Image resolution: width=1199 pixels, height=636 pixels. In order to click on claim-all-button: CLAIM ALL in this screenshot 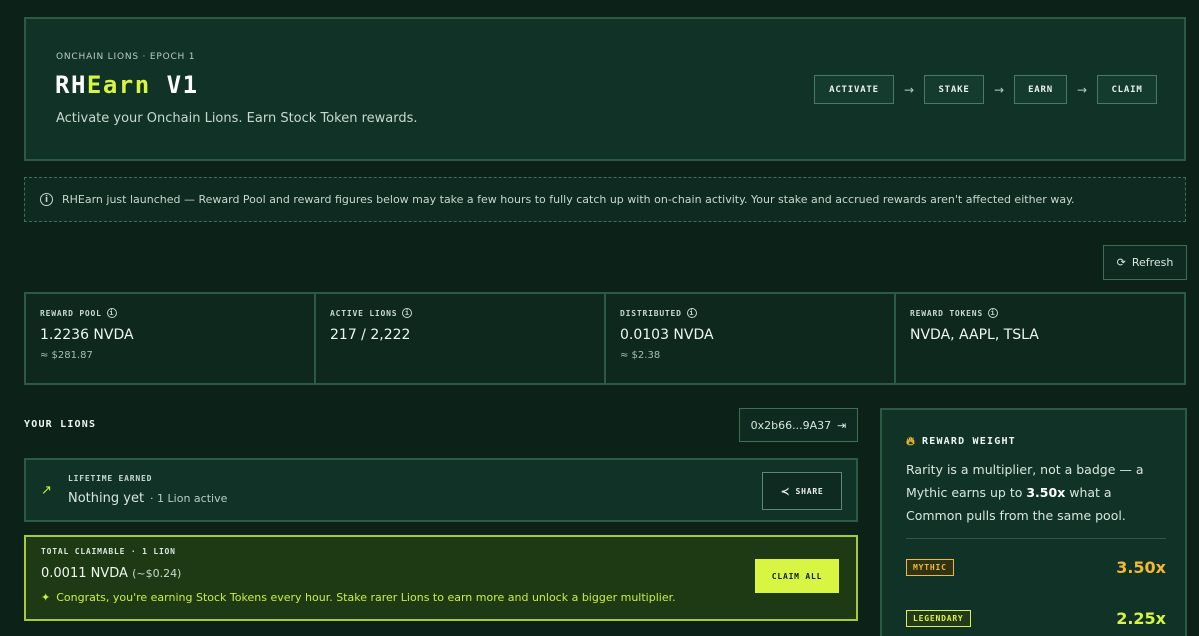, I will do `click(797, 576)`.